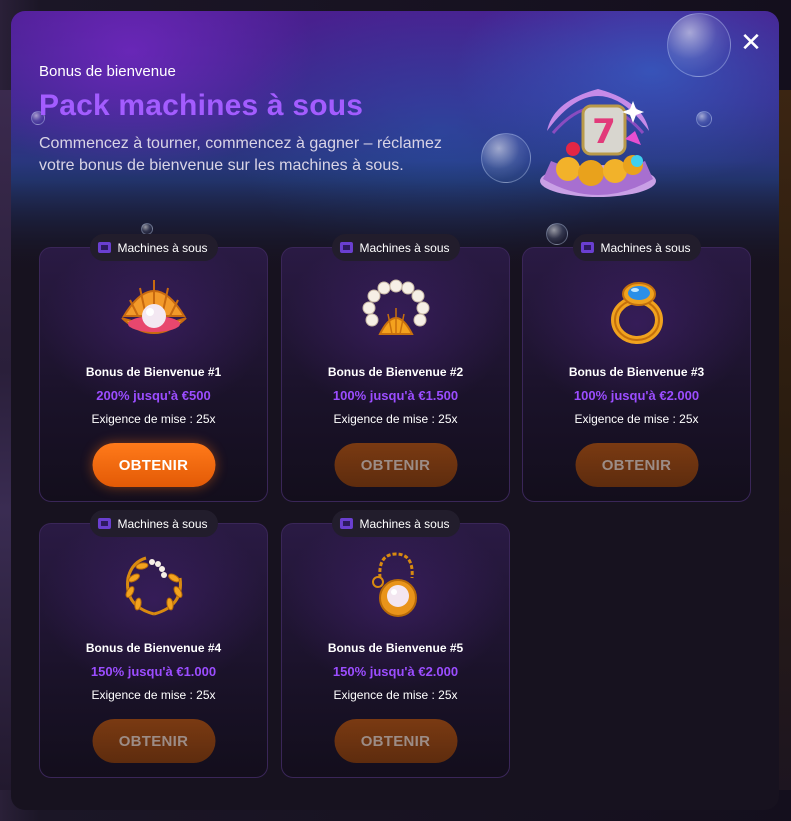 The image size is (791, 821). Describe the element at coordinates (636, 313) in the screenshot. I see `gem-ring-icon` at that location.